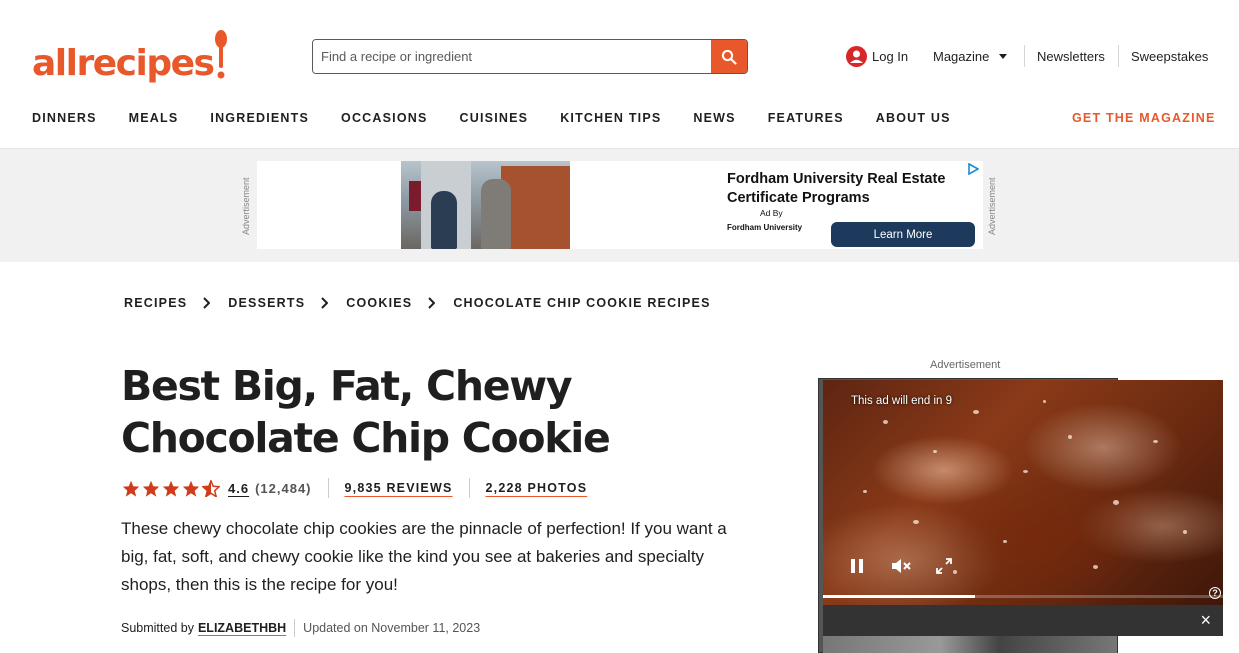  What do you see at coordinates (384, 118) in the screenshot?
I see `nav-item-occasions: OCCASIONS` at bounding box center [384, 118].